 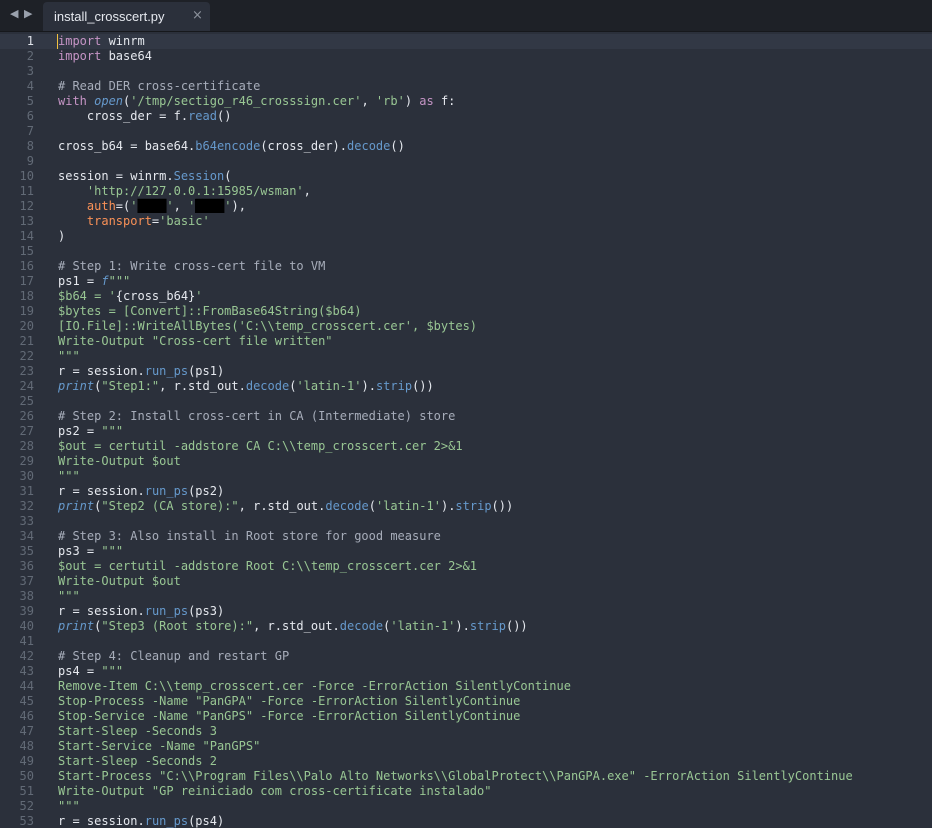 What do you see at coordinates (28, 13) in the screenshot?
I see `forward-arrow-icon: ▶` at bounding box center [28, 13].